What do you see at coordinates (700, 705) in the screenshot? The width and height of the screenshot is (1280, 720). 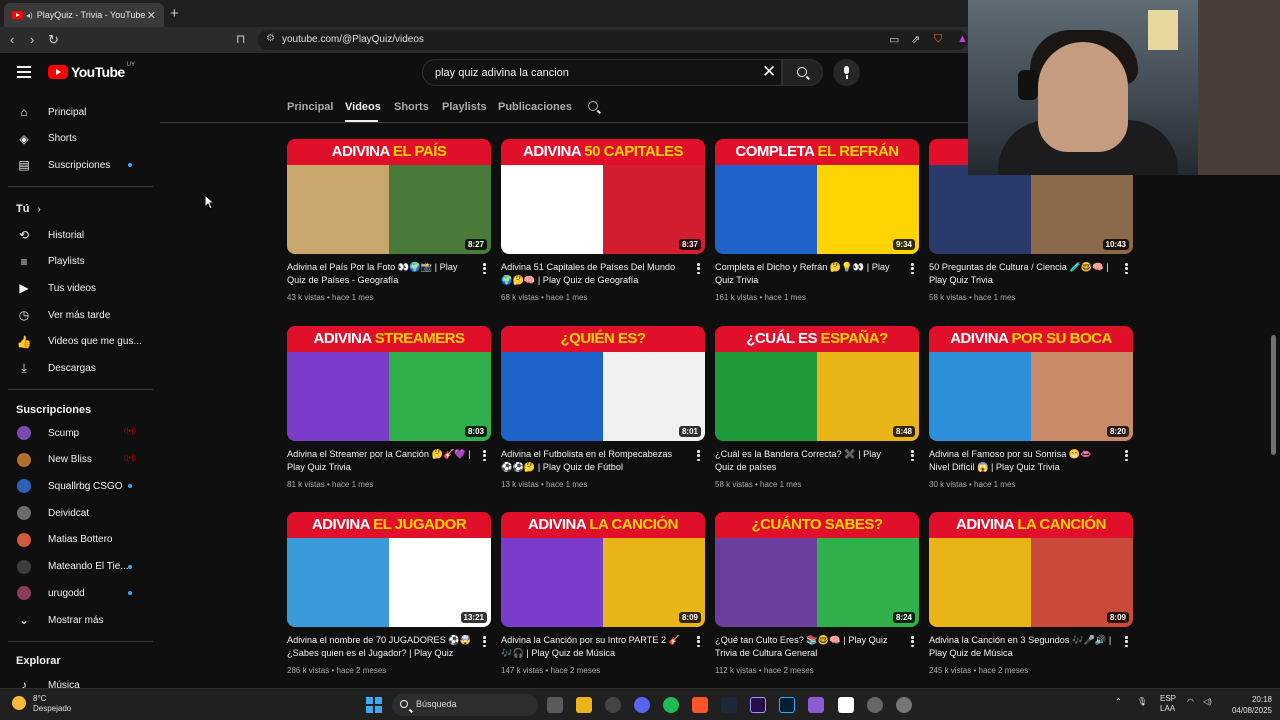 I see `brave-icon` at bounding box center [700, 705].